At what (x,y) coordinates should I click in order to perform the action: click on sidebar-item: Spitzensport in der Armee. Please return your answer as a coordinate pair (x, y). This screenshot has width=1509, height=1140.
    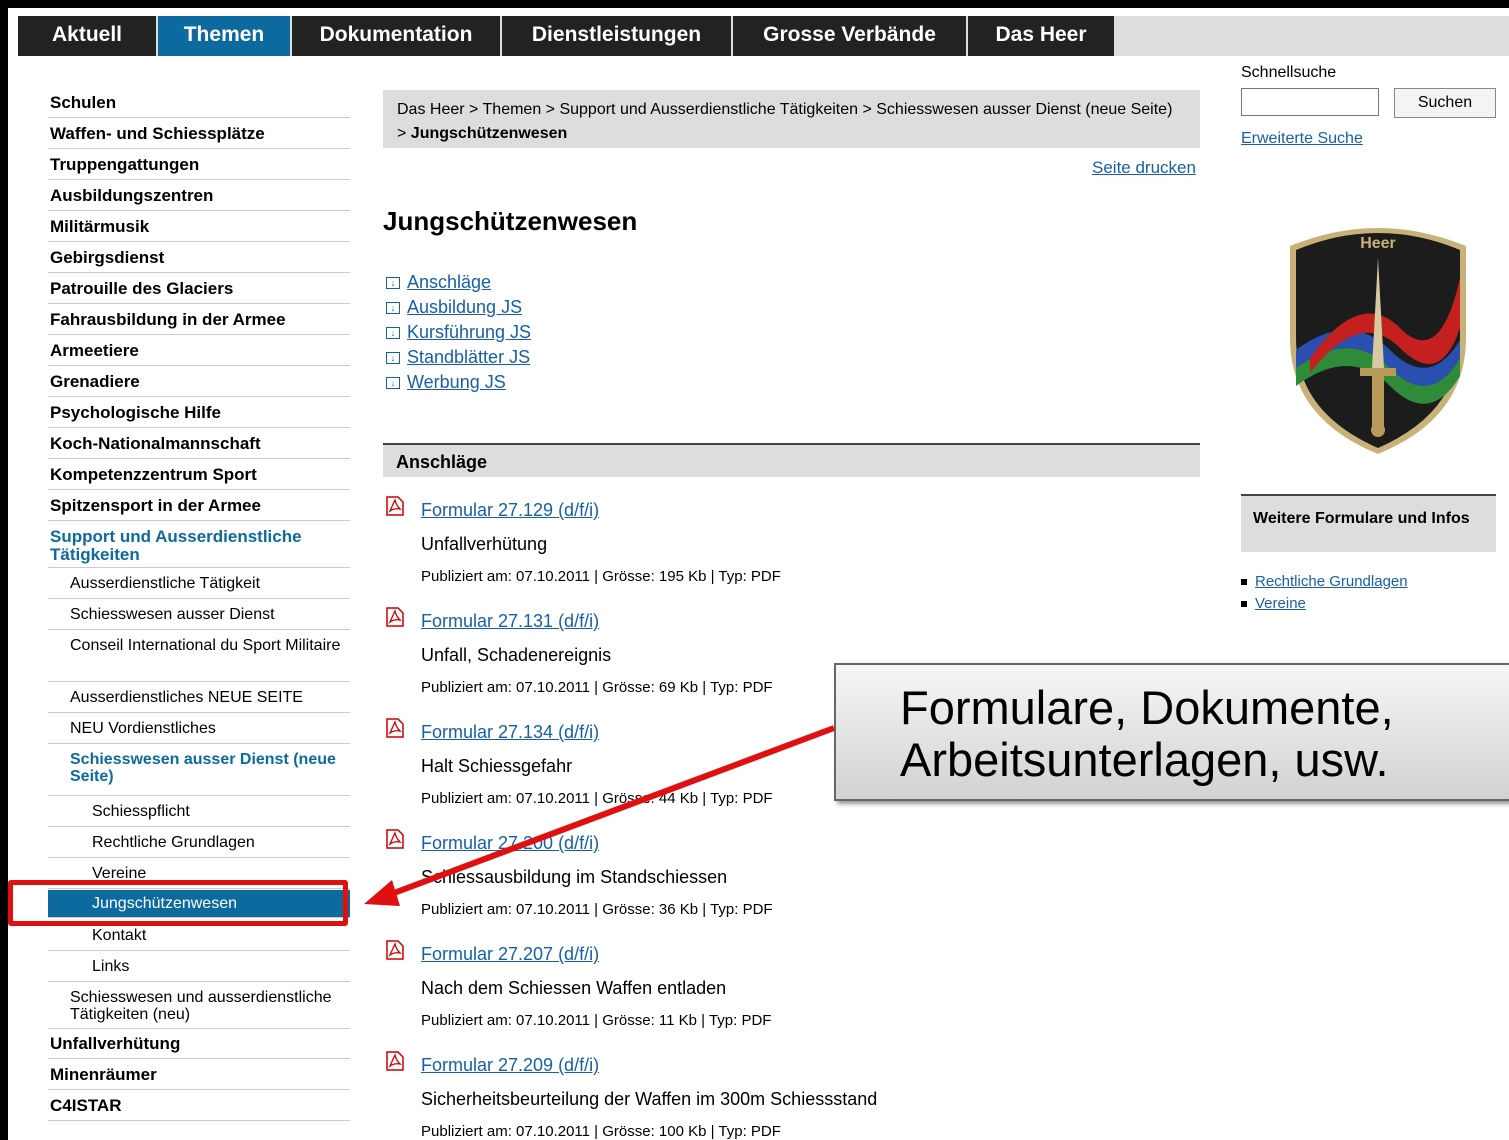
    Looking at the image, I should click on (199, 506).